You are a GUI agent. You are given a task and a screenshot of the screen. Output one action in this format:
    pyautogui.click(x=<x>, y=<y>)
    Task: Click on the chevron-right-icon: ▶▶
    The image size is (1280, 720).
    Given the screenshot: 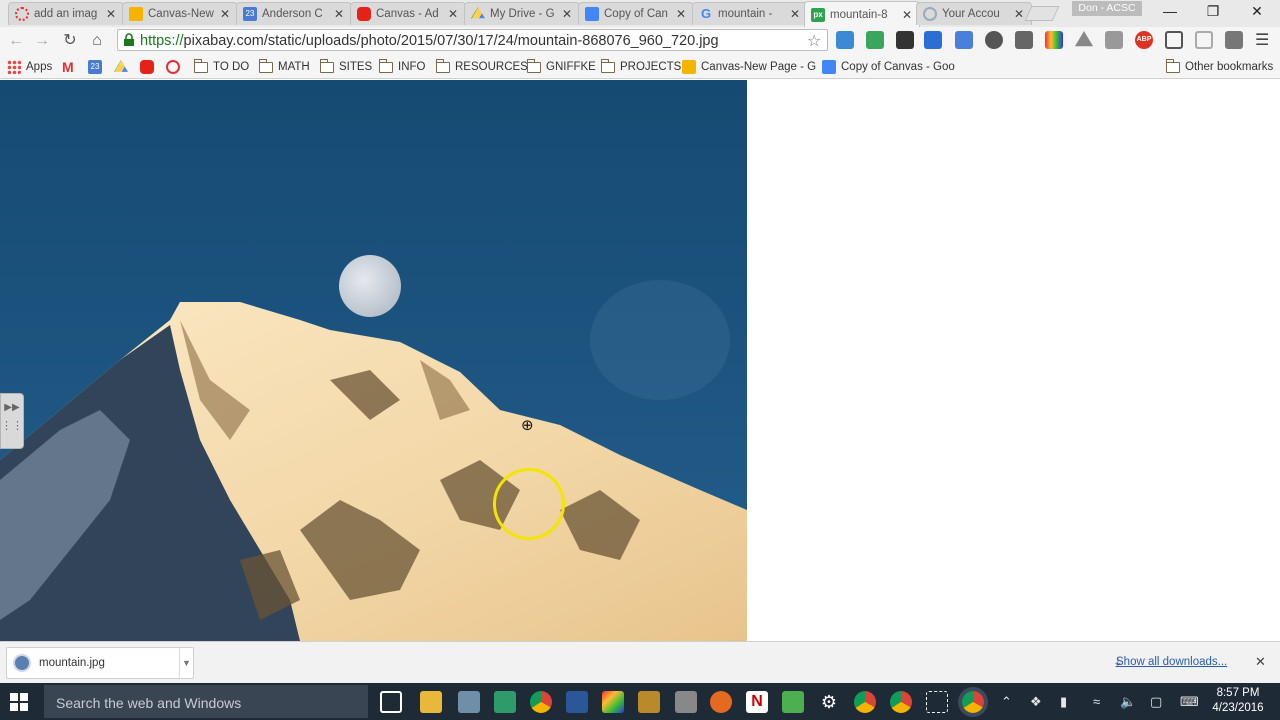 What is the action you would take?
    pyautogui.click(x=12, y=407)
    